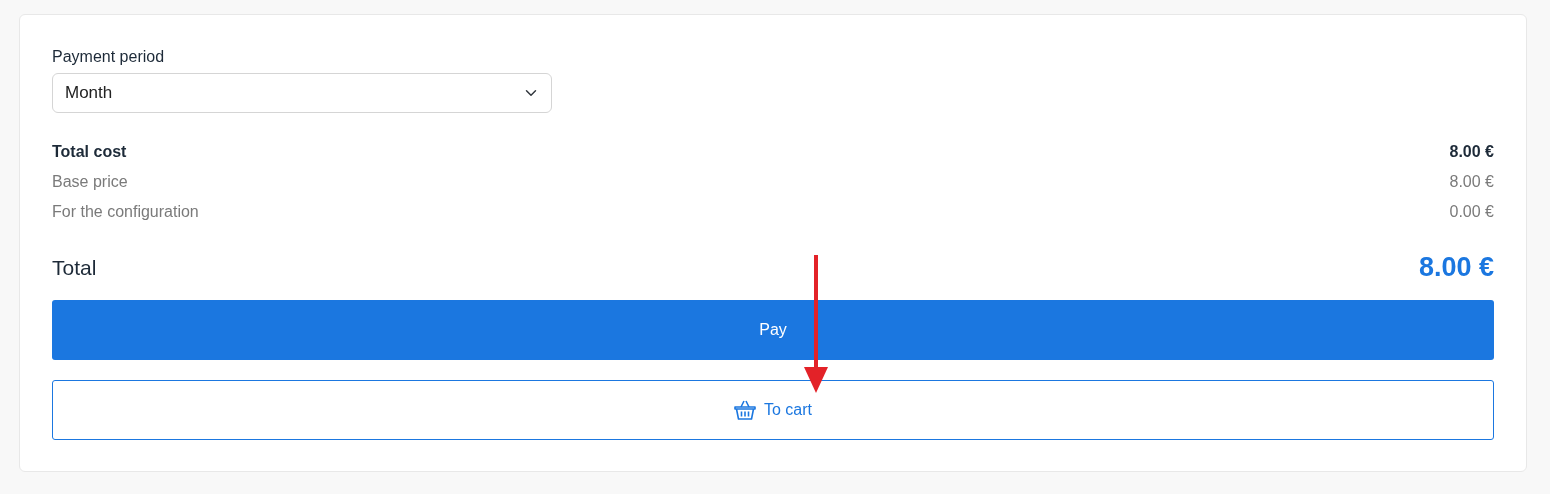 The height and width of the screenshot is (494, 1550). Describe the element at coordinates (89, 152) in the screenshot. I see `cost-label: Total cost` at that location.